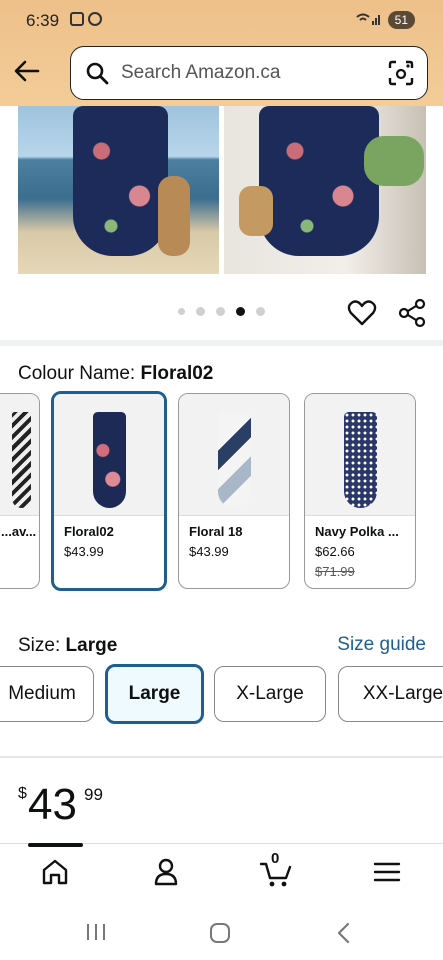  What do you see at coordinates (240, 311) in the screenshot?
I see `gallery-dot-active` at bounding box center [240, 311].